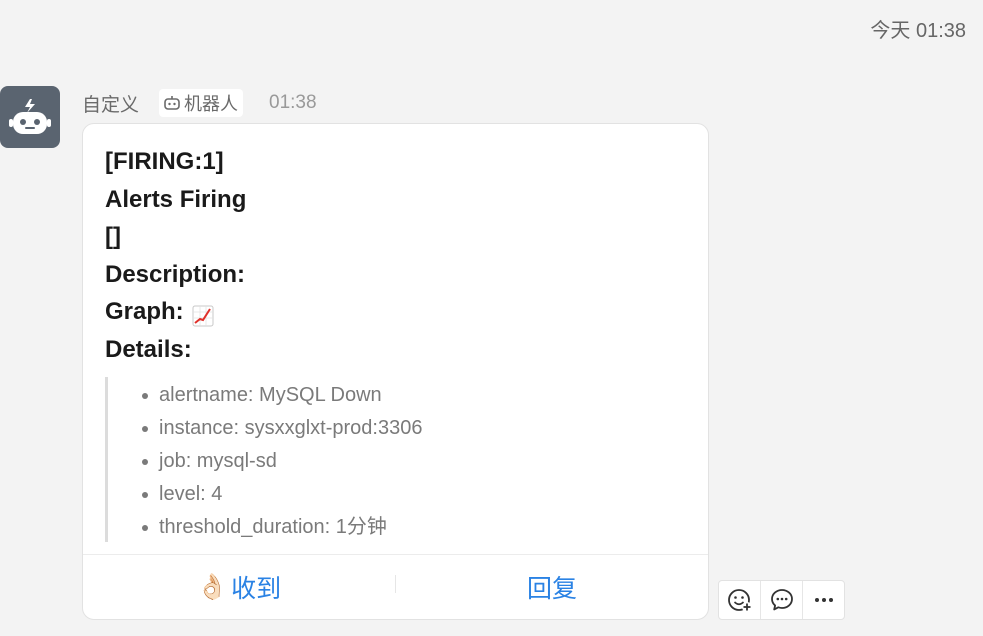 The height and width of the screenshot is (636, 983). I want to click on sender-name: 自定义, so click(110, 103).